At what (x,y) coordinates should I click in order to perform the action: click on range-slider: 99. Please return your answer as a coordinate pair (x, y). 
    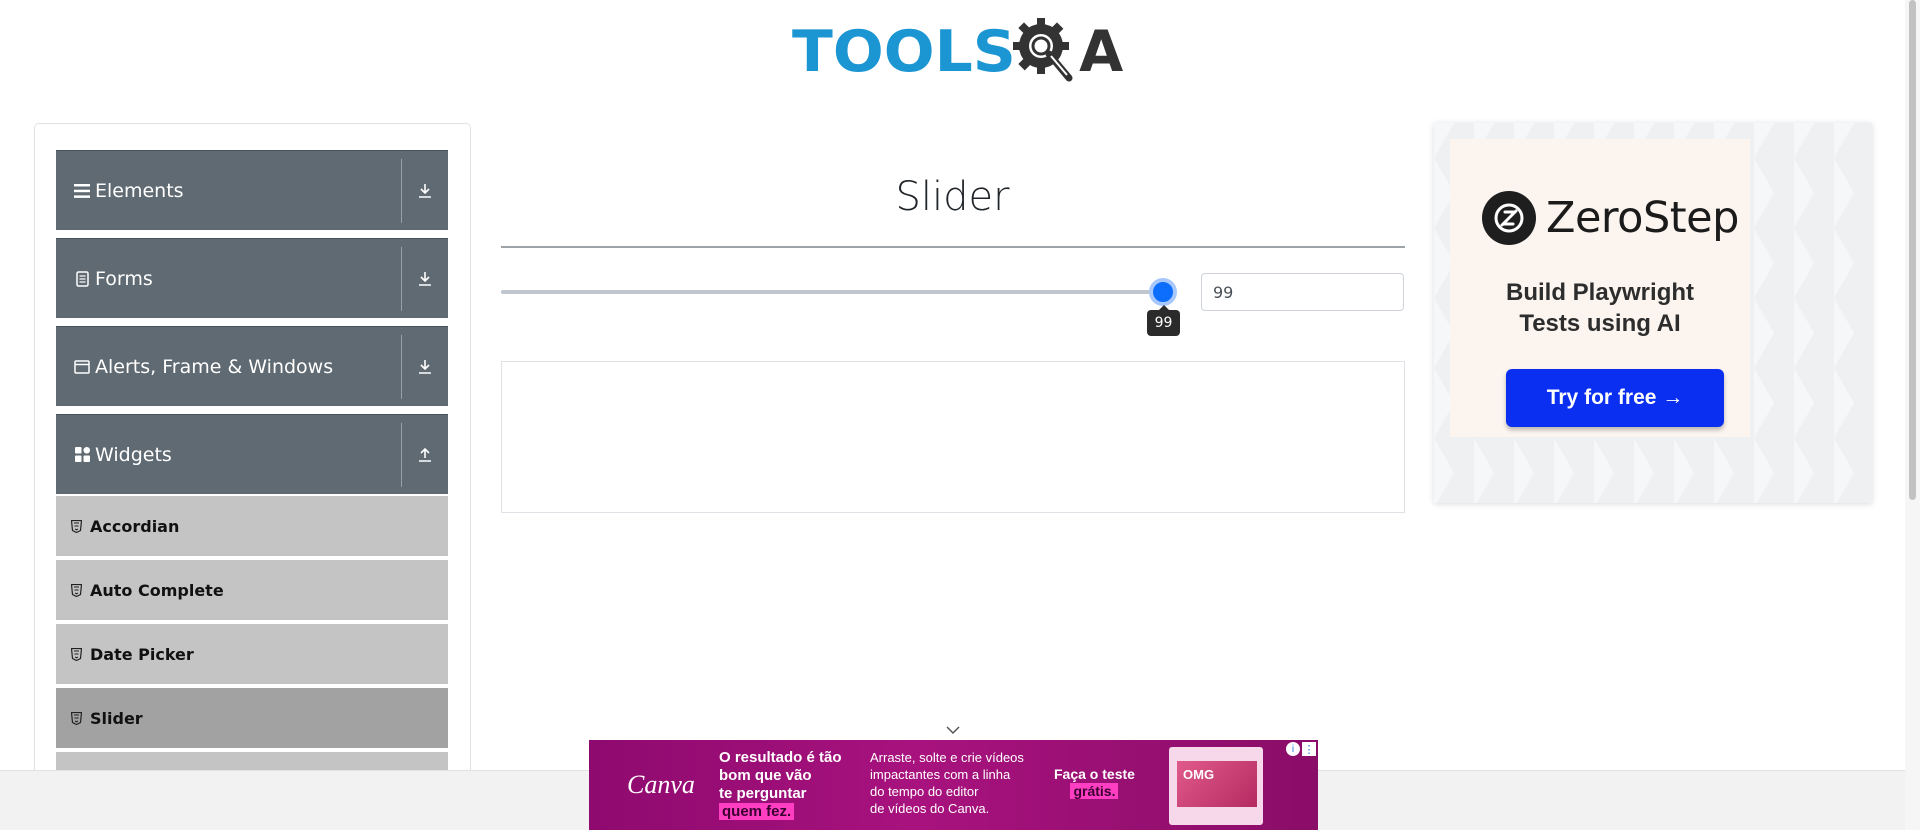
    Looking at the image, I should click on (840, 307).